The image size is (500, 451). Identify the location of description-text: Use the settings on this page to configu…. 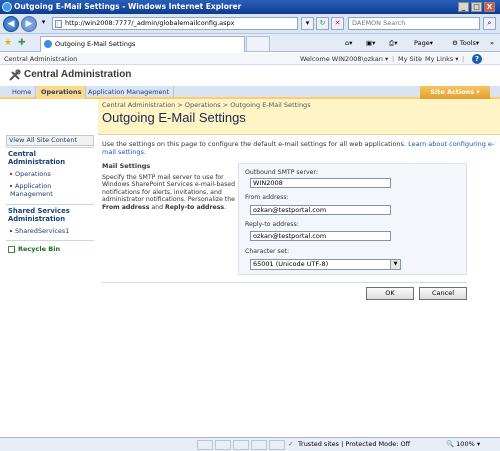
(254, 144).